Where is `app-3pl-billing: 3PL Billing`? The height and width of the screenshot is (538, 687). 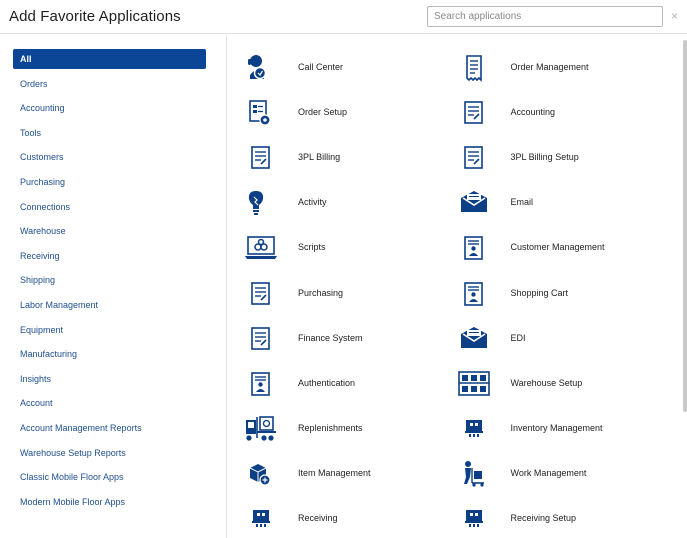
app-3pl-billing: 3PL Billing is located at coordinates (344, 158).